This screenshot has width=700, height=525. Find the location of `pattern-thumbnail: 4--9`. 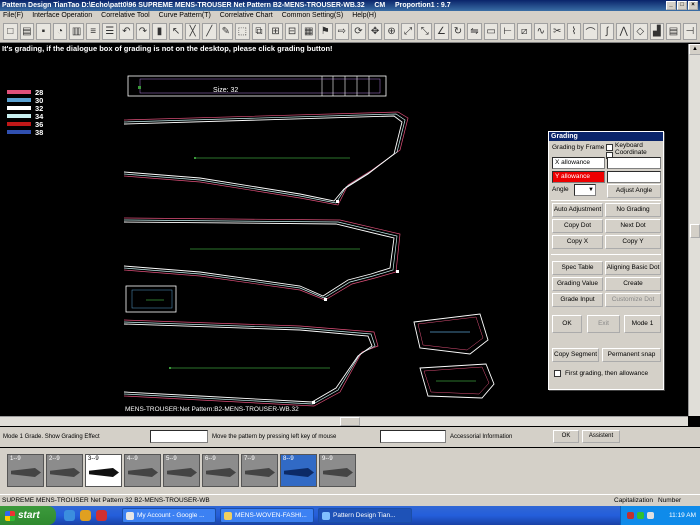

pattern-thumbnail: 4--9 is located at coordinates (142, 470).